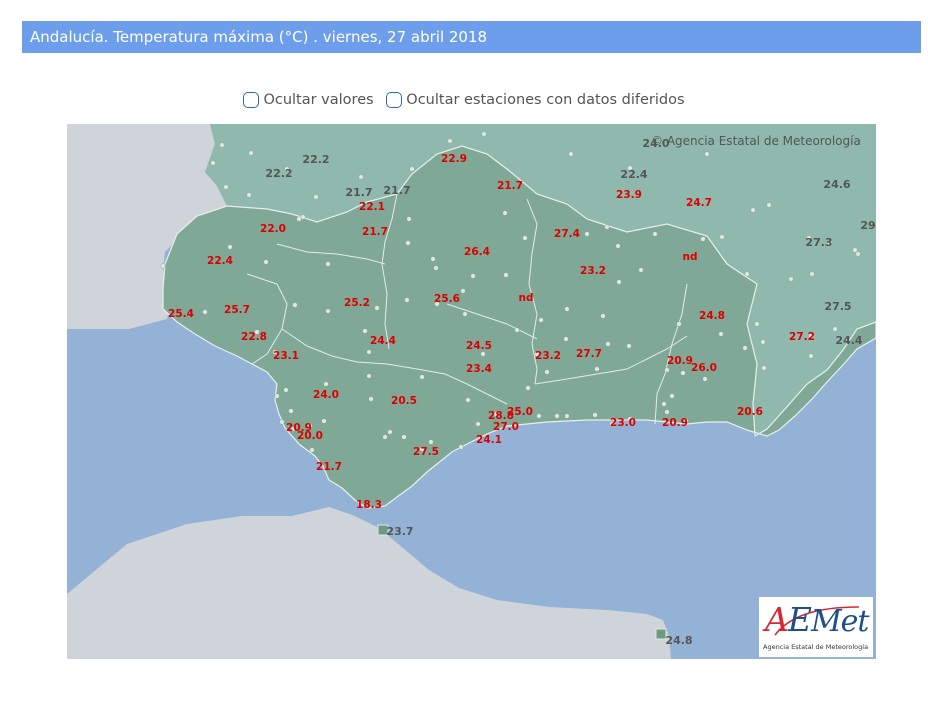  Describe the element at coordinates (286, 356) in the screenshot. I see `station-value: 23.1` at that location.